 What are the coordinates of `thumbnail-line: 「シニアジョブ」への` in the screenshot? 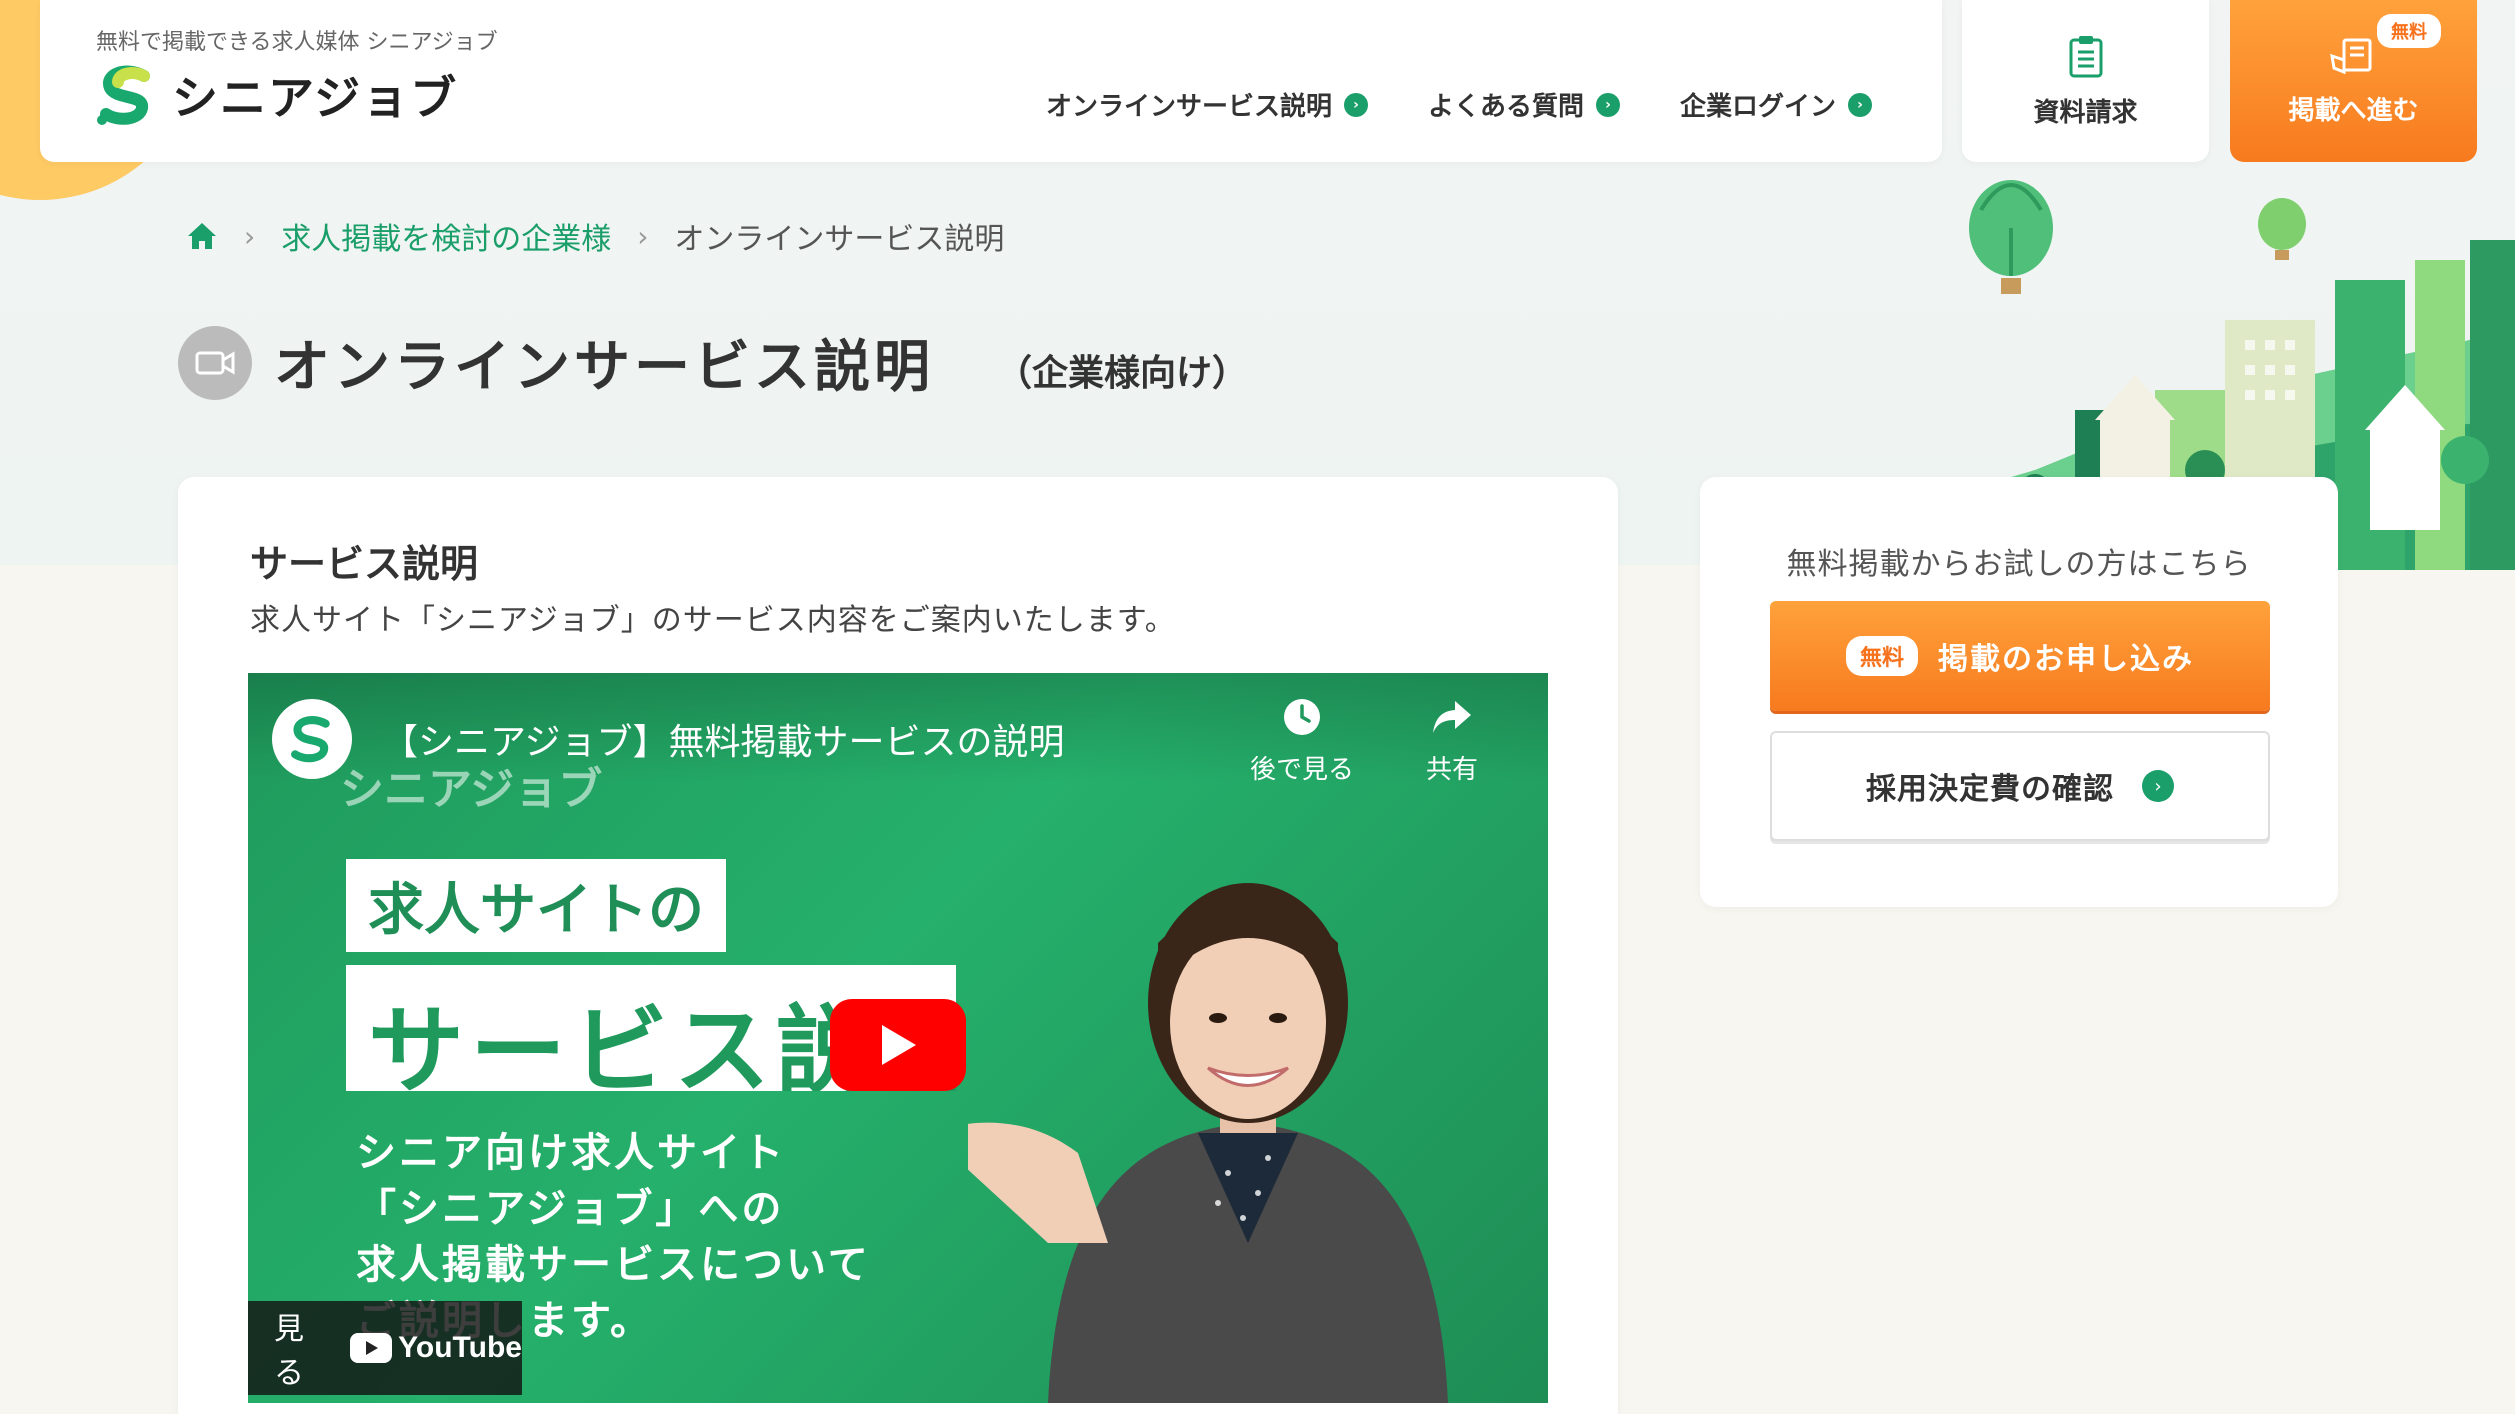 It's located at (570, 1209).